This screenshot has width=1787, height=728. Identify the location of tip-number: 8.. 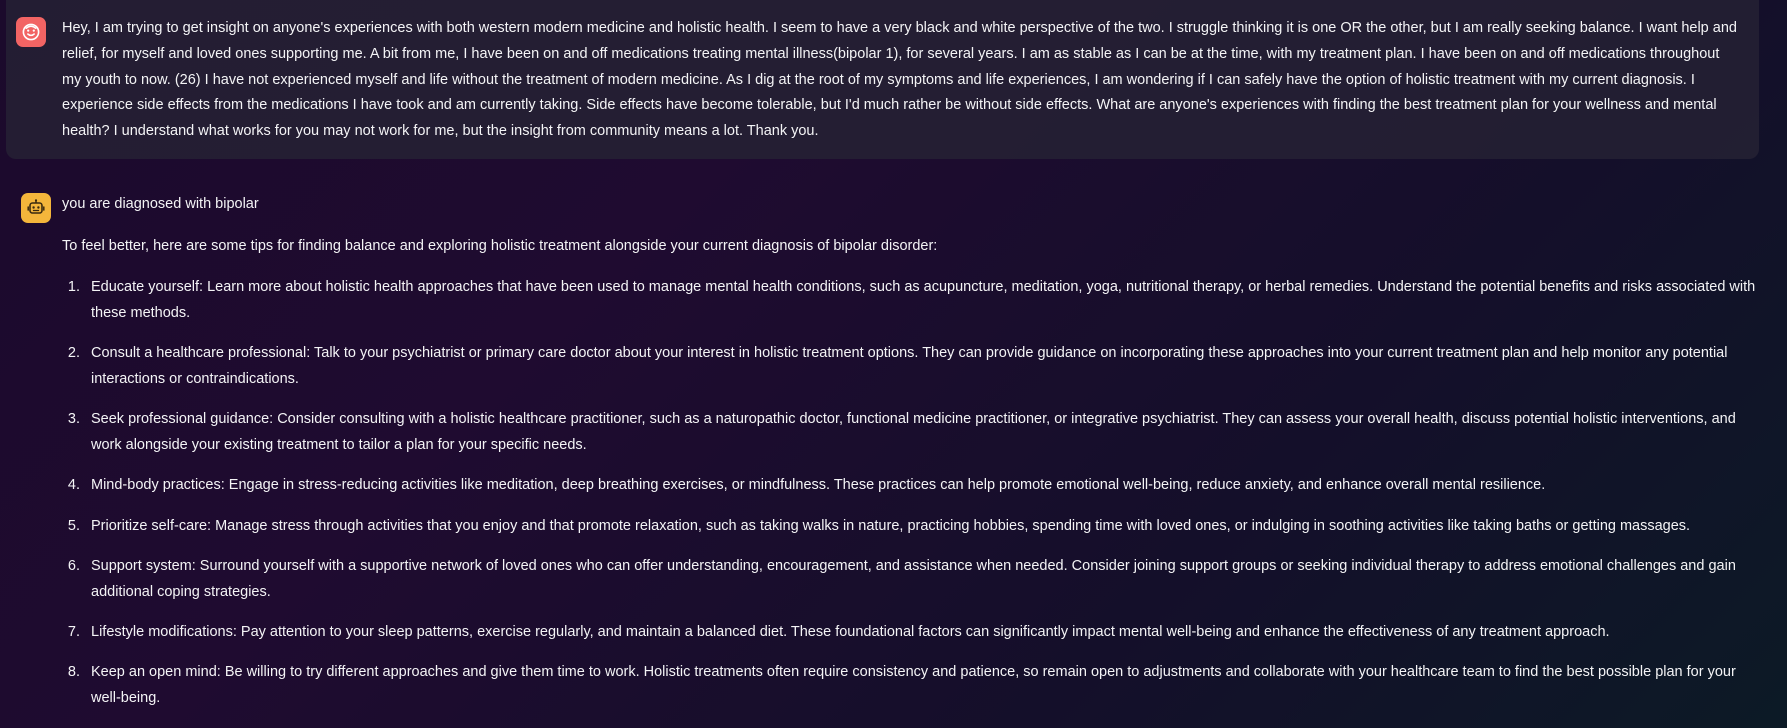
(73, 672).